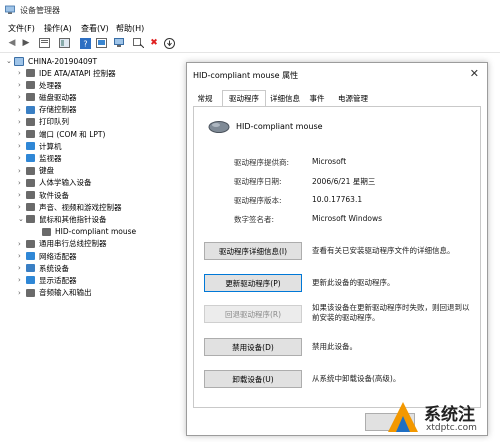 Image resolution: width=500 pixels, height=442 pixels. What do you see at coordinates (250, 10) in the screenshot?
I see `title-bar: 设备管理器` at bounding box center [250, 10].